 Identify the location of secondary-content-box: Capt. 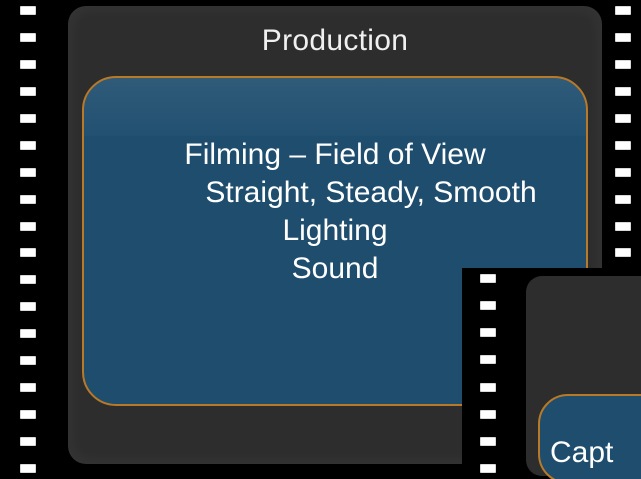
(589, 436).